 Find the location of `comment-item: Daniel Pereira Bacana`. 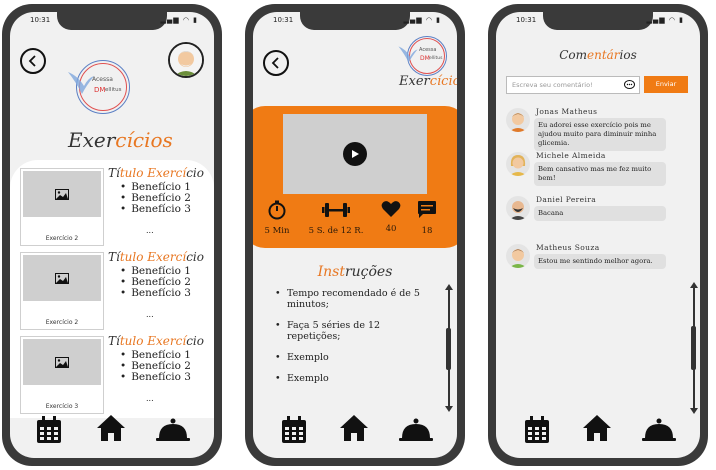

comment-item: Daniel Pereira Bacana is located at coordinates (596, 211).